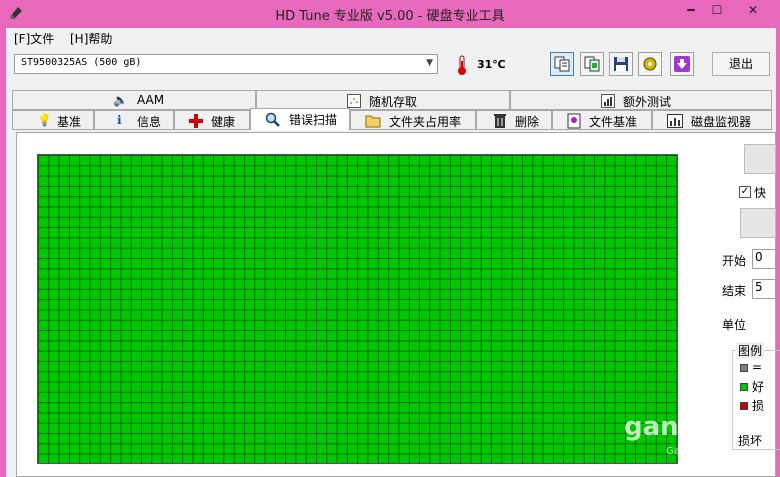 The width and height of the screenshot is (780, 477). Describe the element at coordinates (391, 38) in the screenshot. I see `menu-bar: [F]文件 [H]帮助` at that location.